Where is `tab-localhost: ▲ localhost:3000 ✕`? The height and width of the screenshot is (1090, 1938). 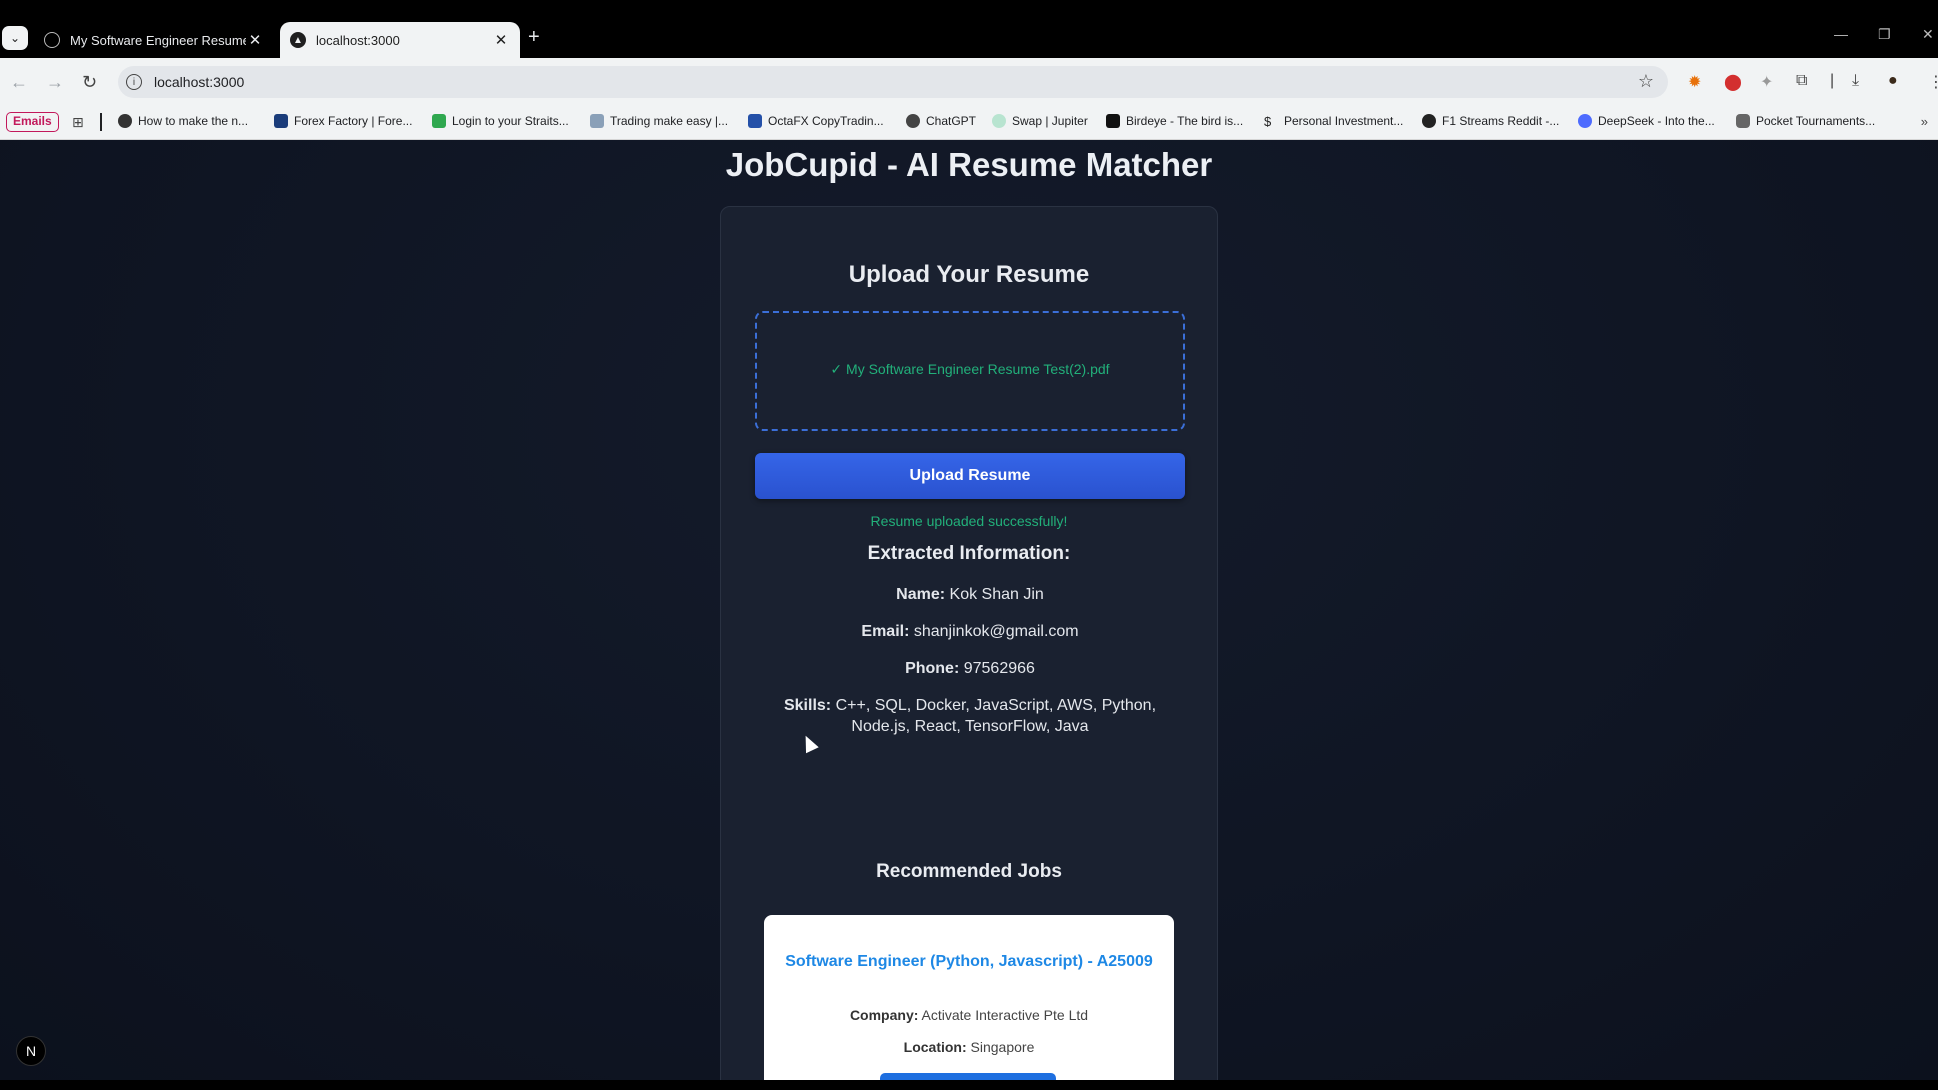
tab-localhost: ▲ localhost:3000 ✕ is located at coordinates (400, 40).